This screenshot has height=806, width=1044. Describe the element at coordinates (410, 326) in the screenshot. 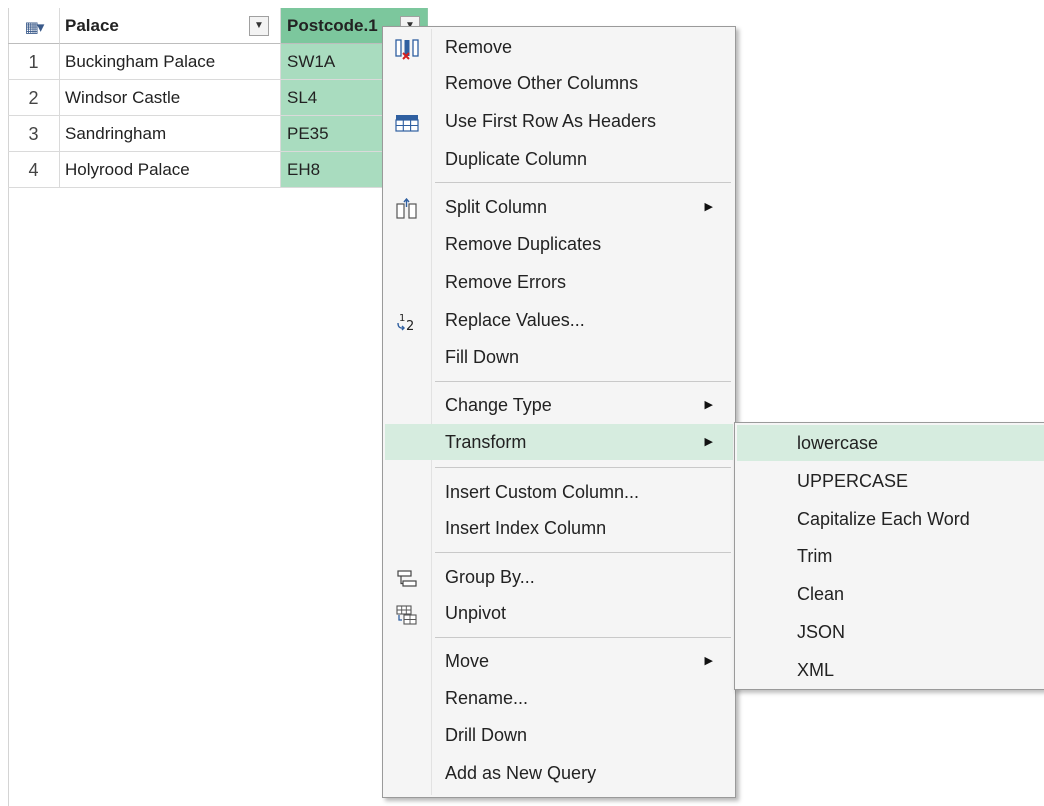

I see `svg-text: 2` at that location.